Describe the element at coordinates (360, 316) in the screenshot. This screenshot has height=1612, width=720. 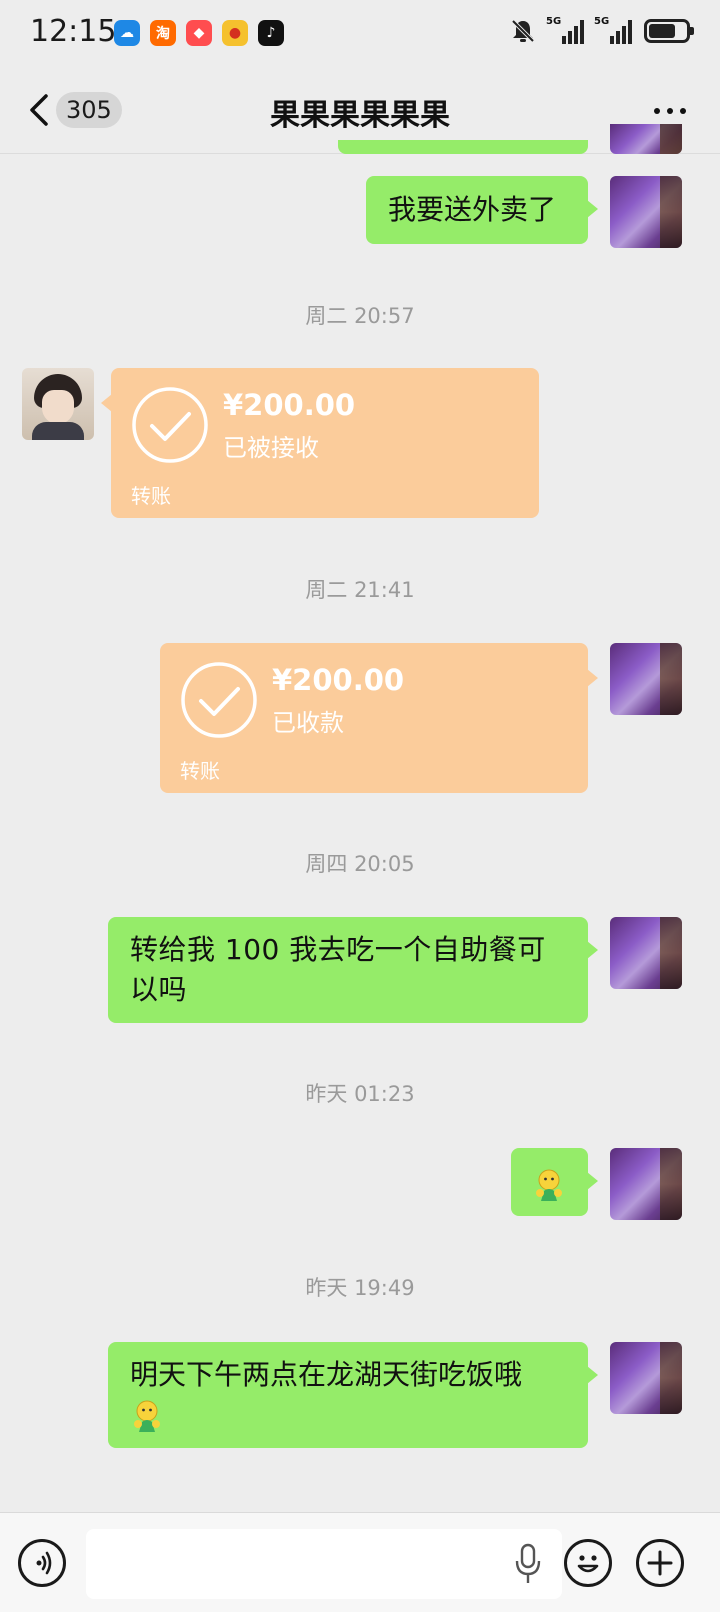
I see `timestamp: 周二 20:57` at that location.